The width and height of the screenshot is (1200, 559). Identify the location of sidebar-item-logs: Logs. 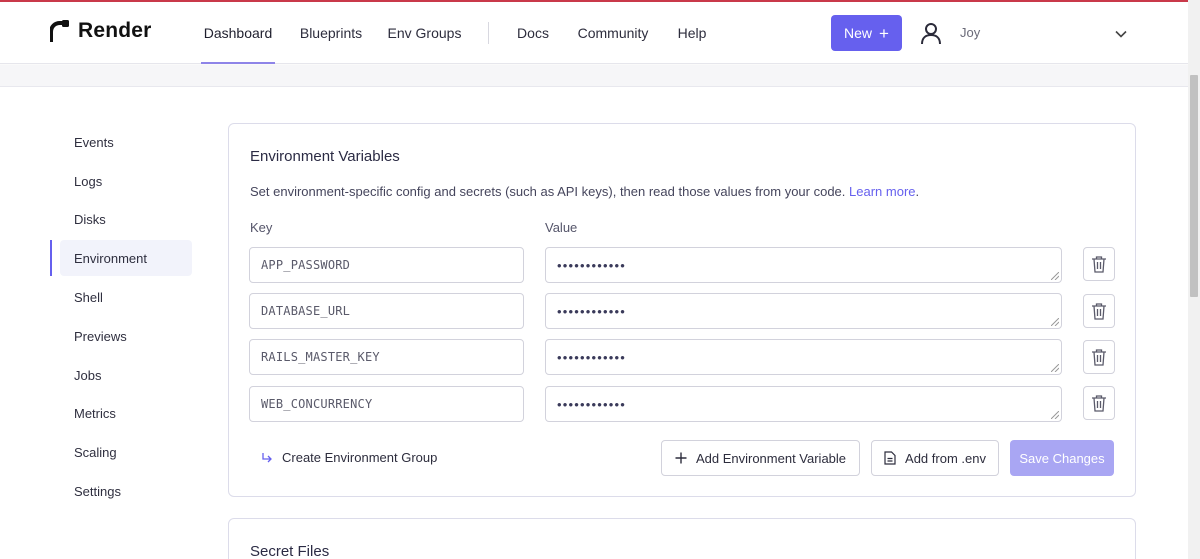
(126, 181).